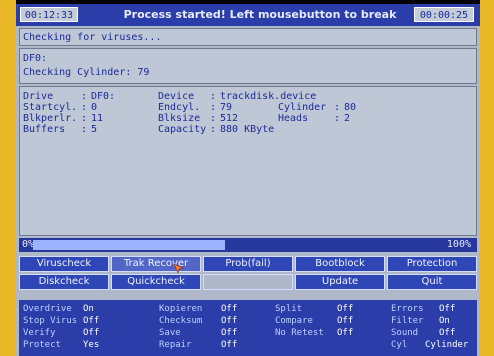  I want to click on empty-button-slot, so click(248, 282).